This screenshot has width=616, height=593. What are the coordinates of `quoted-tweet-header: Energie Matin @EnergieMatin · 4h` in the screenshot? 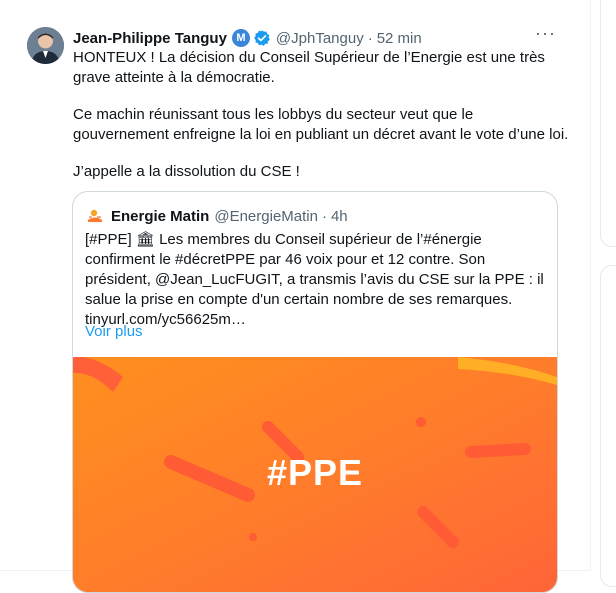 It's located at (216, 216).